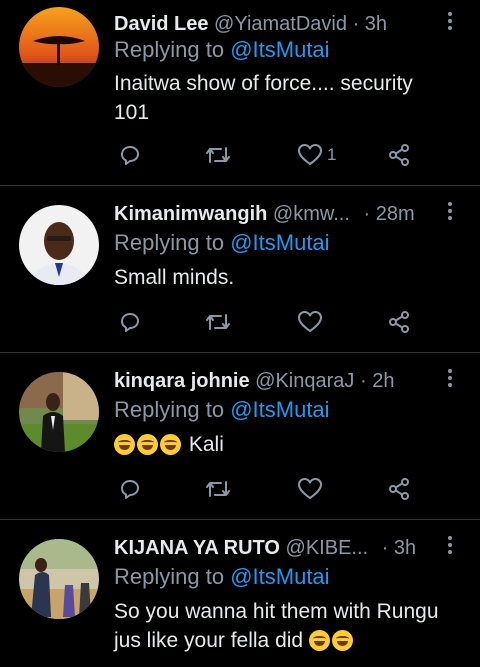  What do you see at coordinates (289, 277) in the screenshot?
I see `tweet-text: Small minds.` at bounding box center [289, 277].